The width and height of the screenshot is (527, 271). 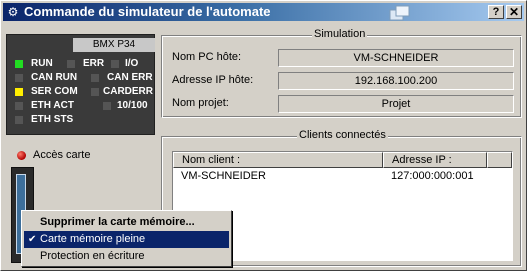 What do you see at coordinates (435, 160) in the screenshot?
I see `column-ip-address: Adresse IP :` at bounding box center [435, 160].